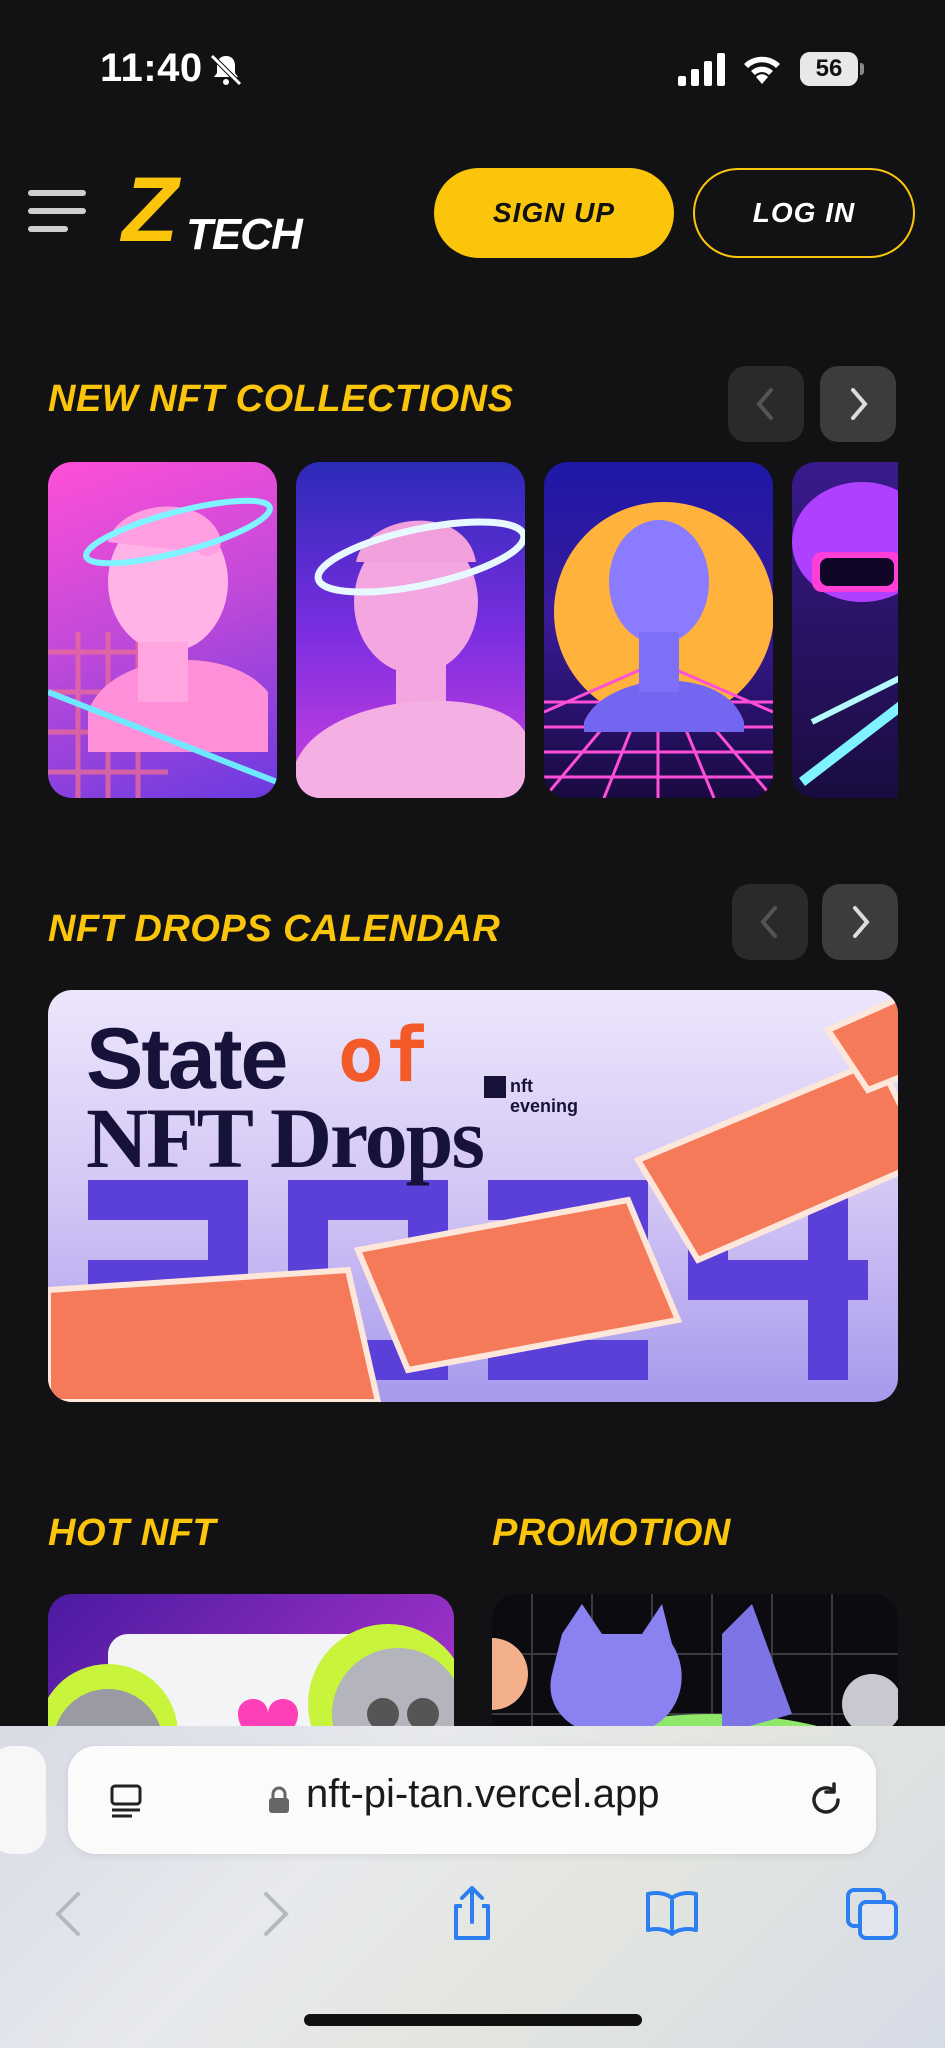  I want to click on address-bar: nft-pi-tan.vercel.app, so click(472, 1800).